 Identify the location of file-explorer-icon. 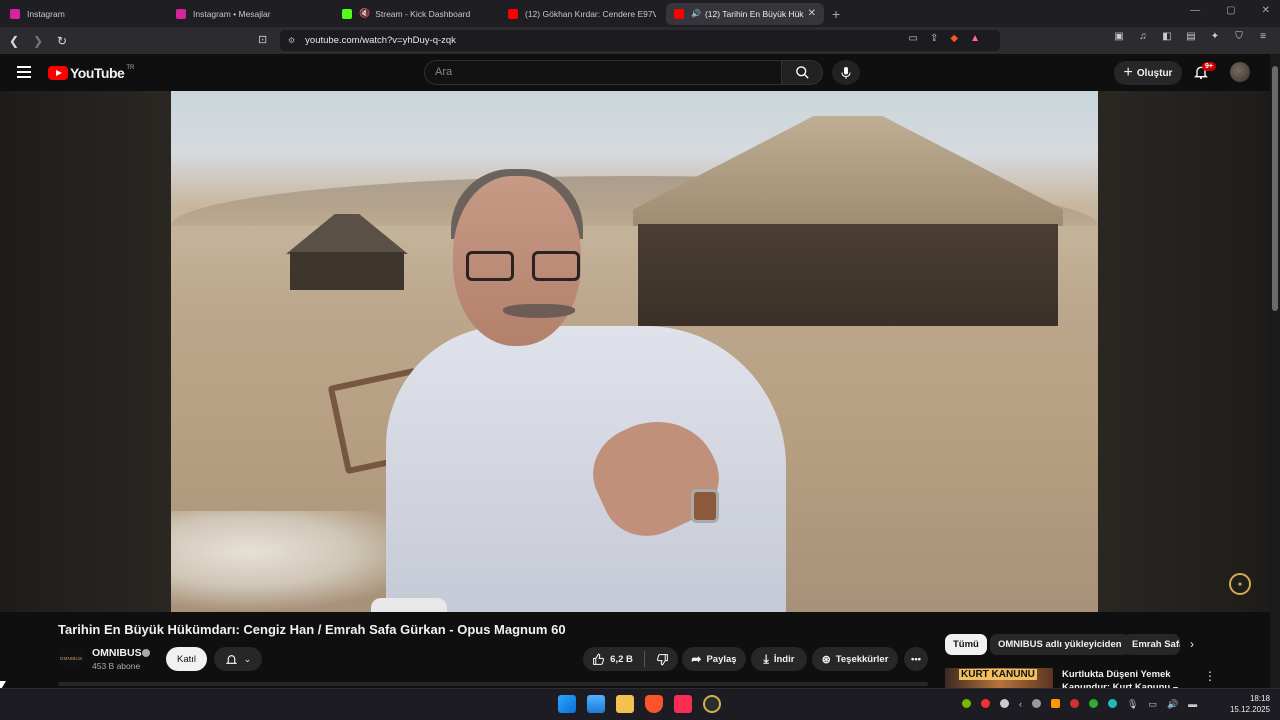
(625, 704).